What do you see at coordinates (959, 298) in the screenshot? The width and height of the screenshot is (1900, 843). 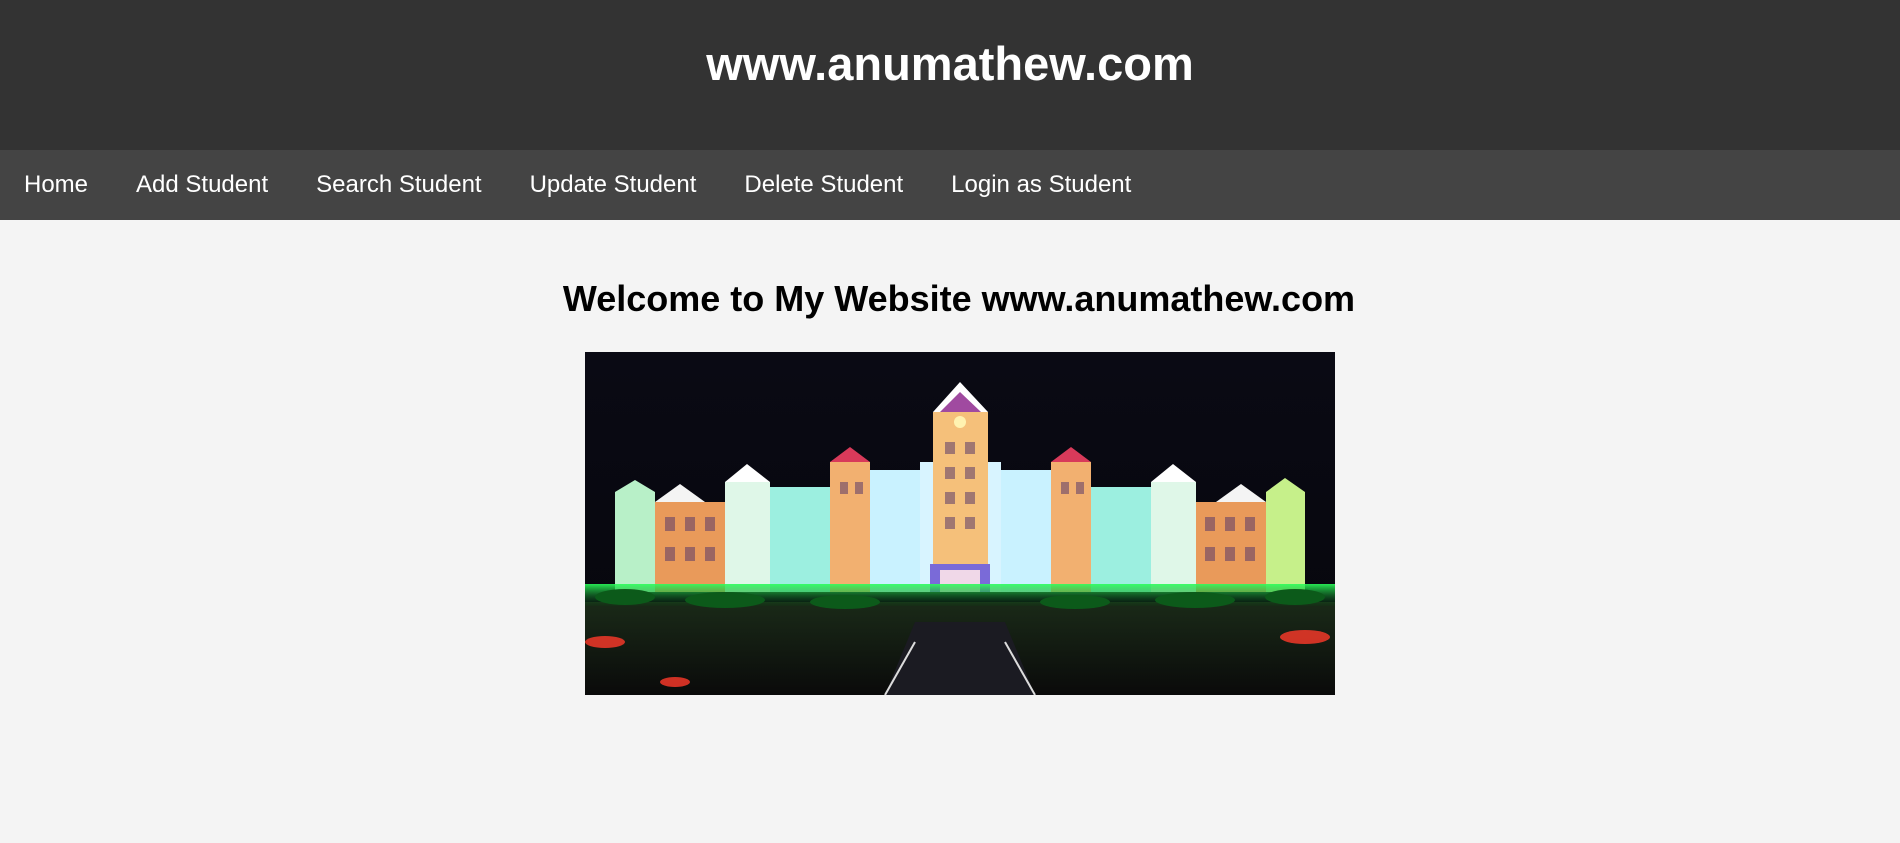 I see `welcome-heading: Welcome to My Website www.anumathew.com` at bounding box center [959, 298].